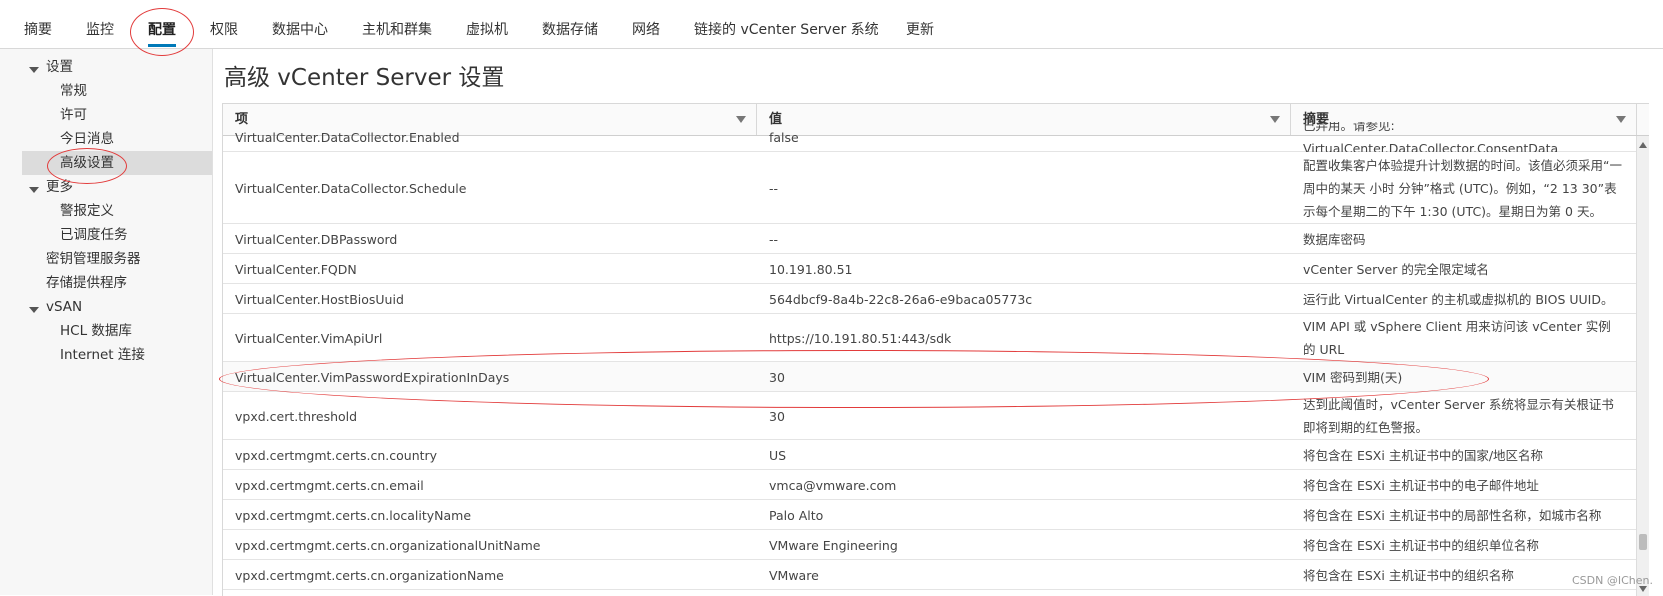  Describe the element at coordinates (1421, 485) in the screenshot. I see `cell-summary: 将包含在 ESXi 主机证书中的电子邮件地址` at that location.